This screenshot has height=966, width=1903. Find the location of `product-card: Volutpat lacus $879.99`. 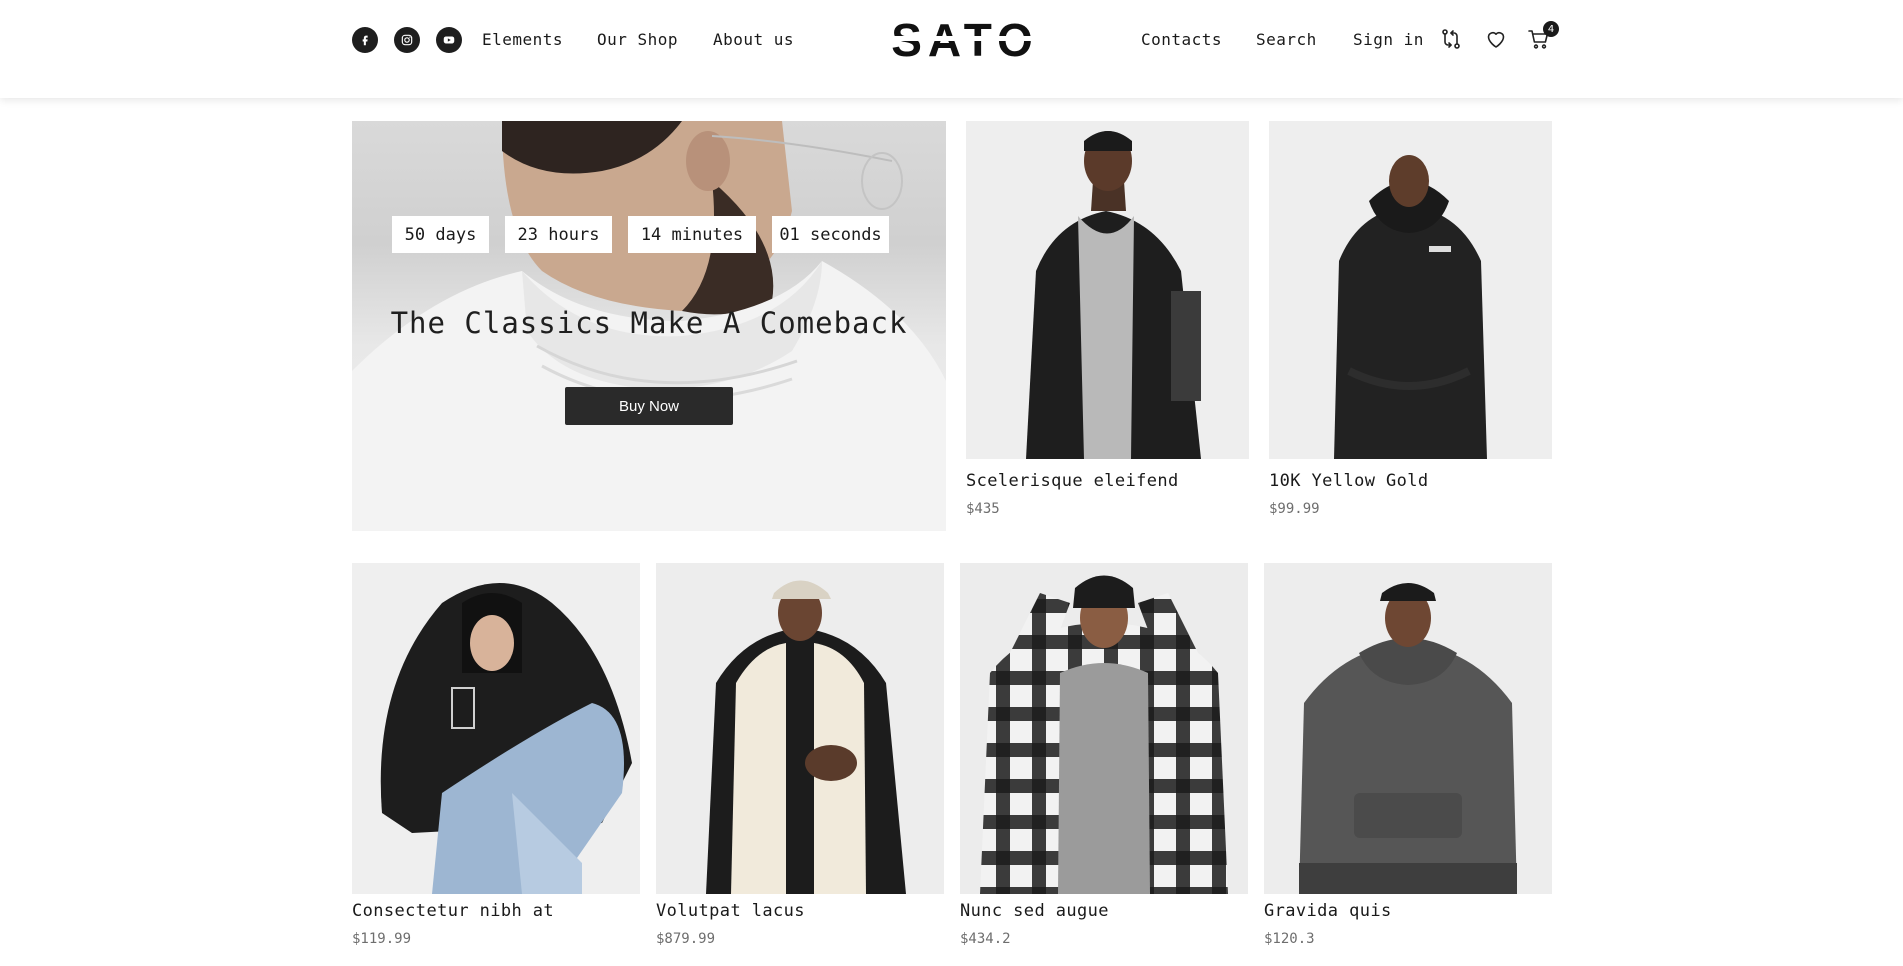

product-card: Volutpat lacus $879.99 is located at coordinates (800, 763).